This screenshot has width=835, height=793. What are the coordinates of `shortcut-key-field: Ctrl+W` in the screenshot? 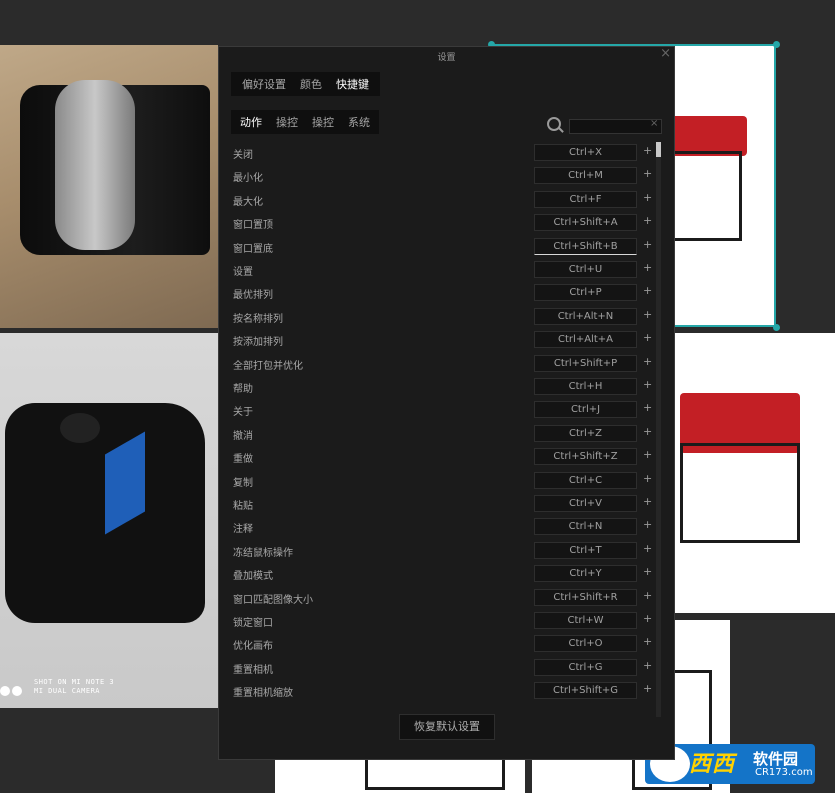 It's located at (585, 620).